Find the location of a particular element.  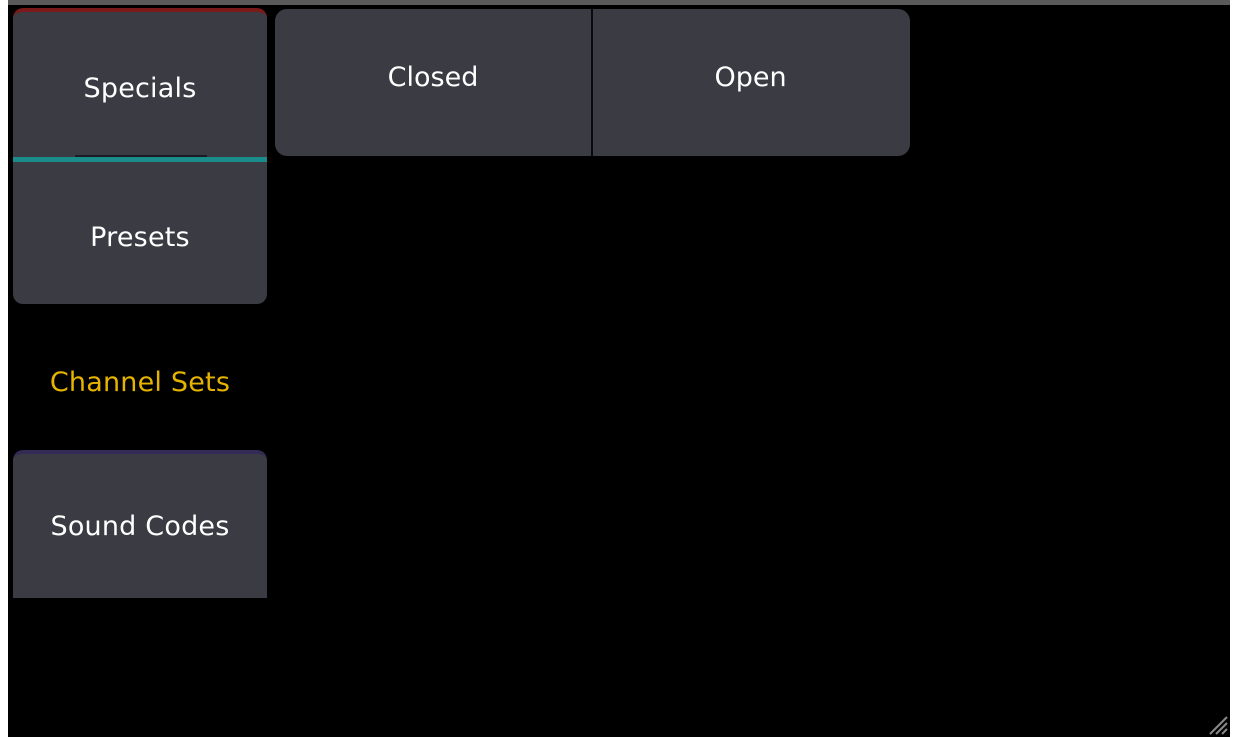

open-button: Open is located at coordinates (750, 82).